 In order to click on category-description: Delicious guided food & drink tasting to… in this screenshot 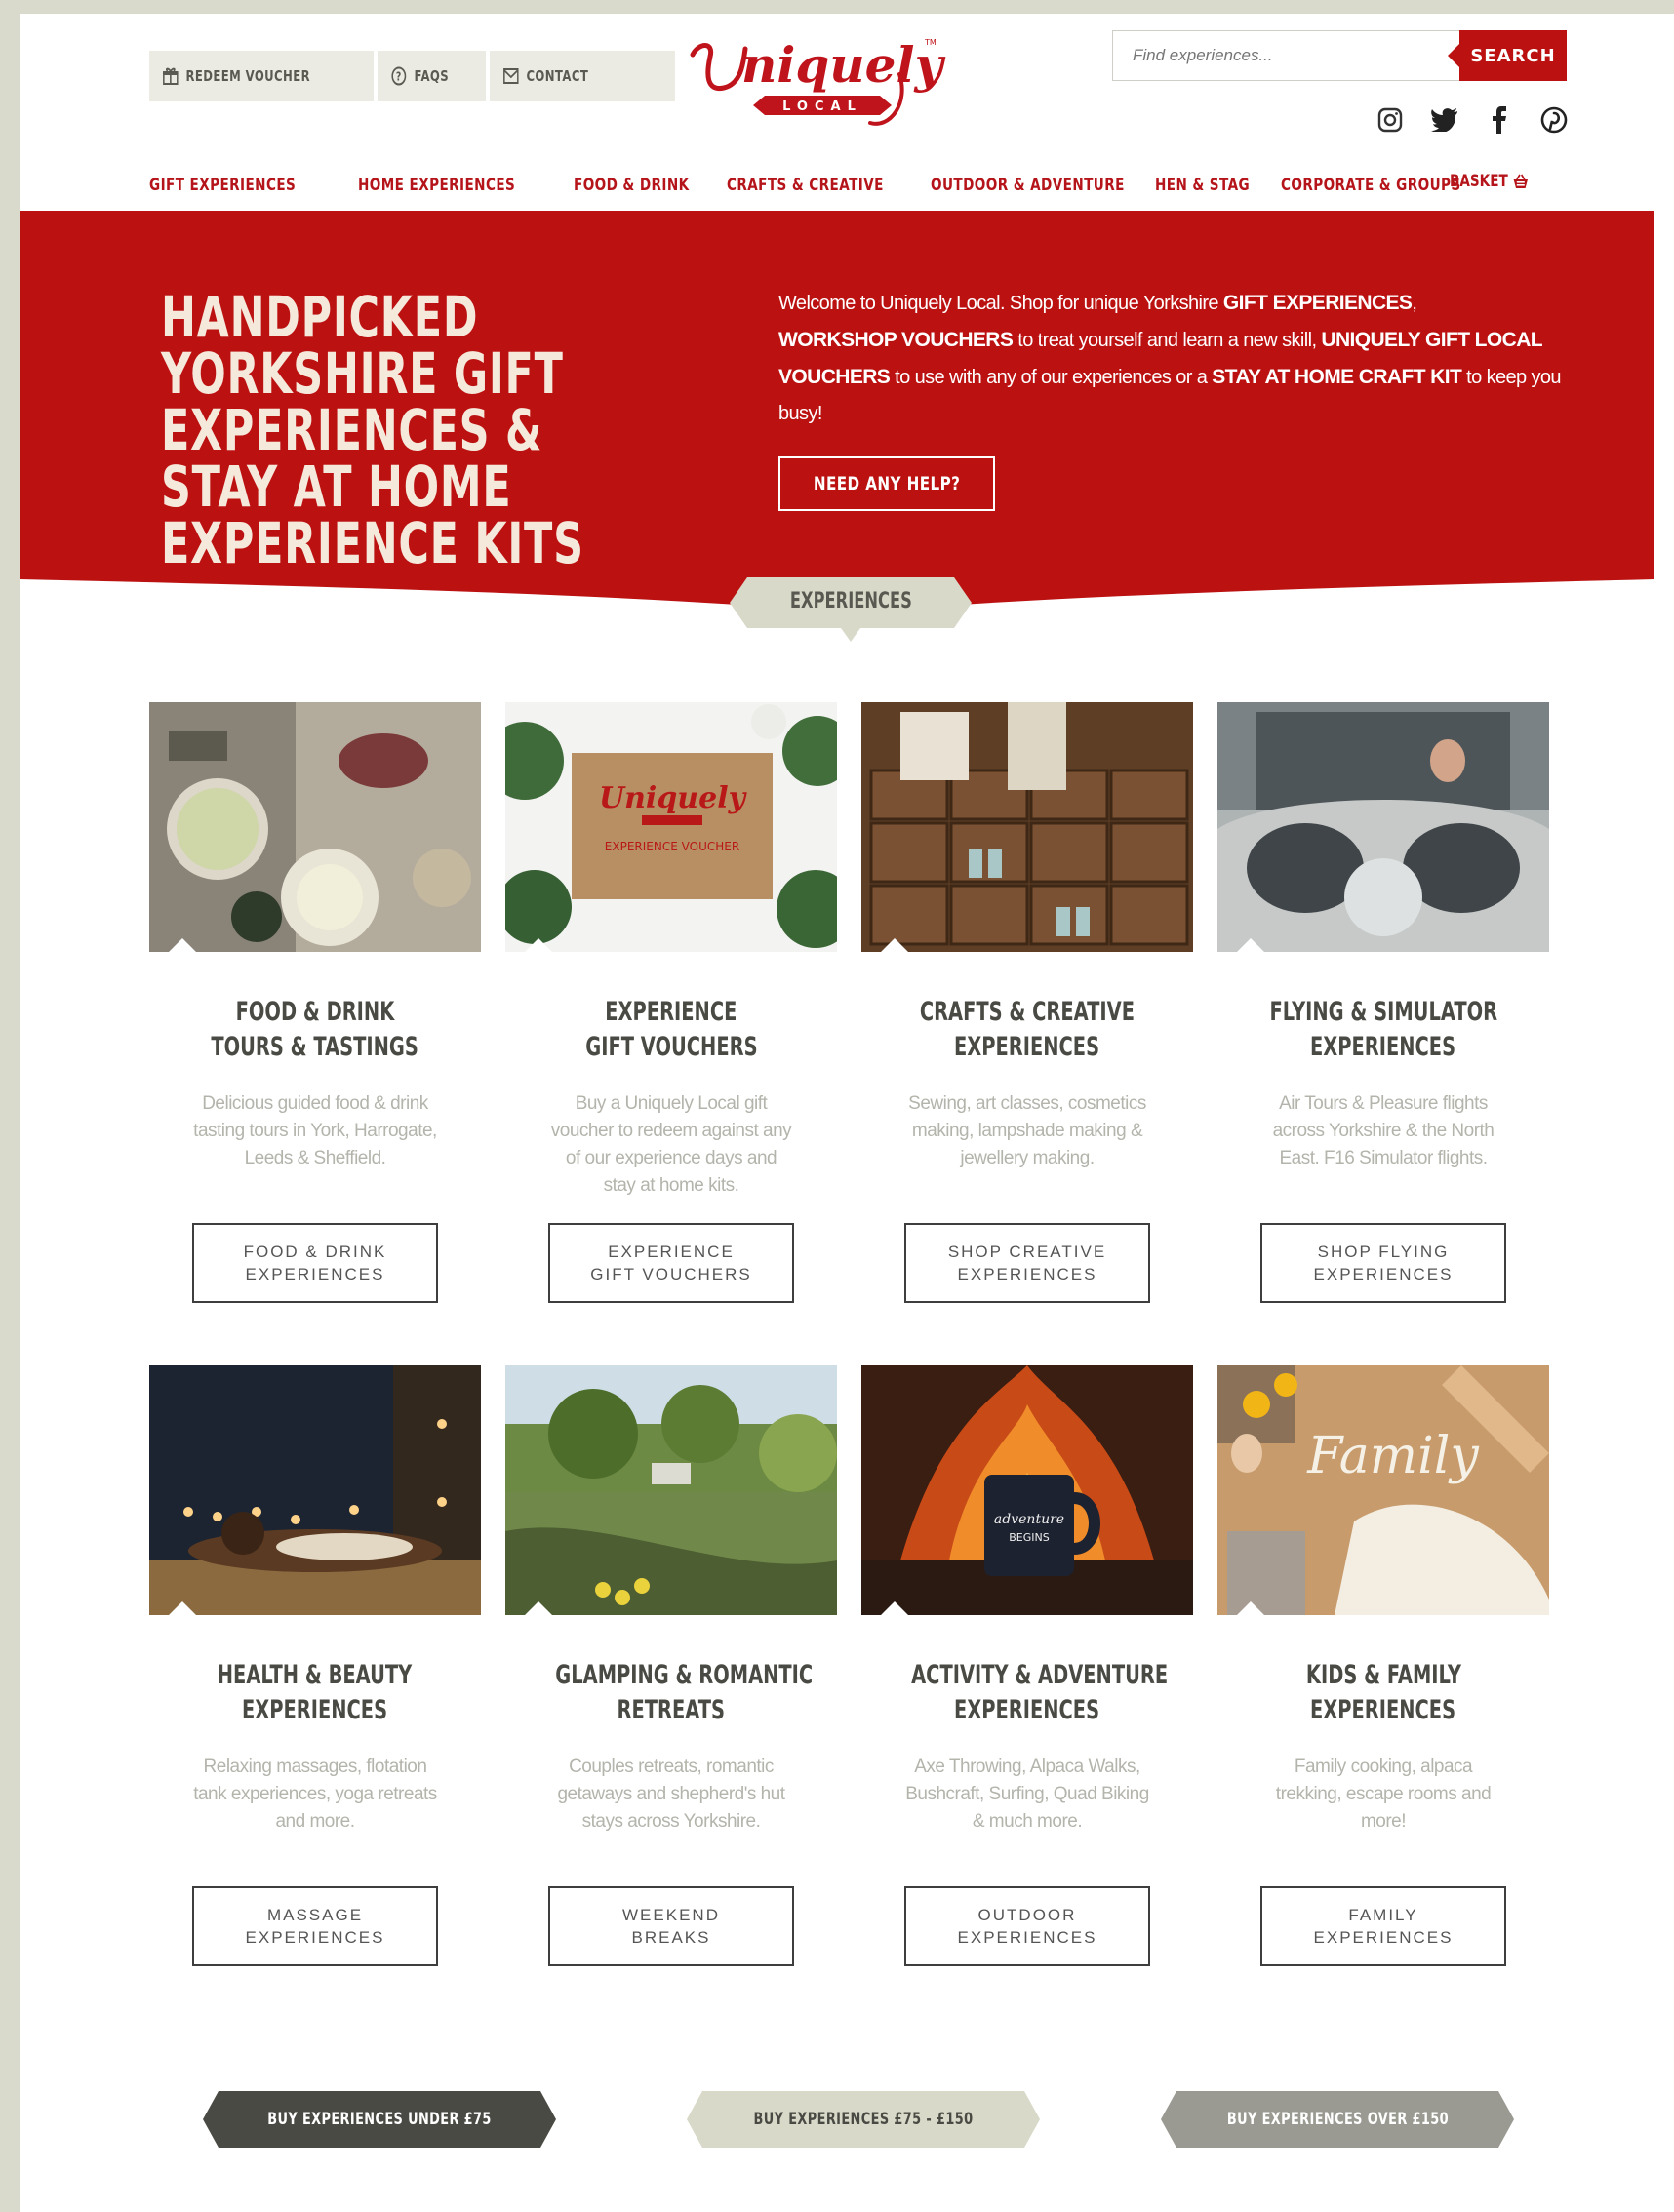, I will do `click(315, 1130)`.